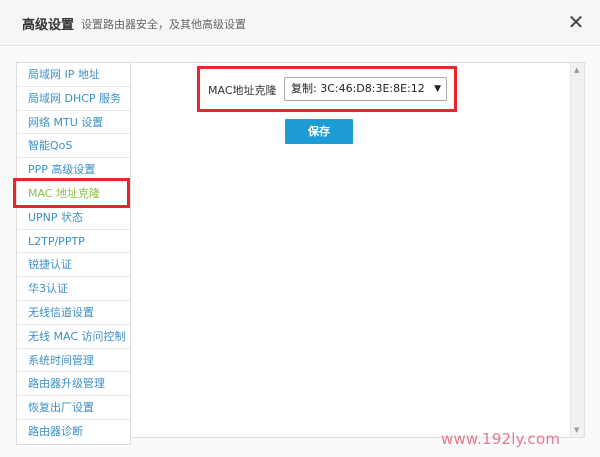 This screenshot has width=600, height=457. Describe the element at coordinates (319, 131) in the screenshot. I see `save-button: 保存` at that location.